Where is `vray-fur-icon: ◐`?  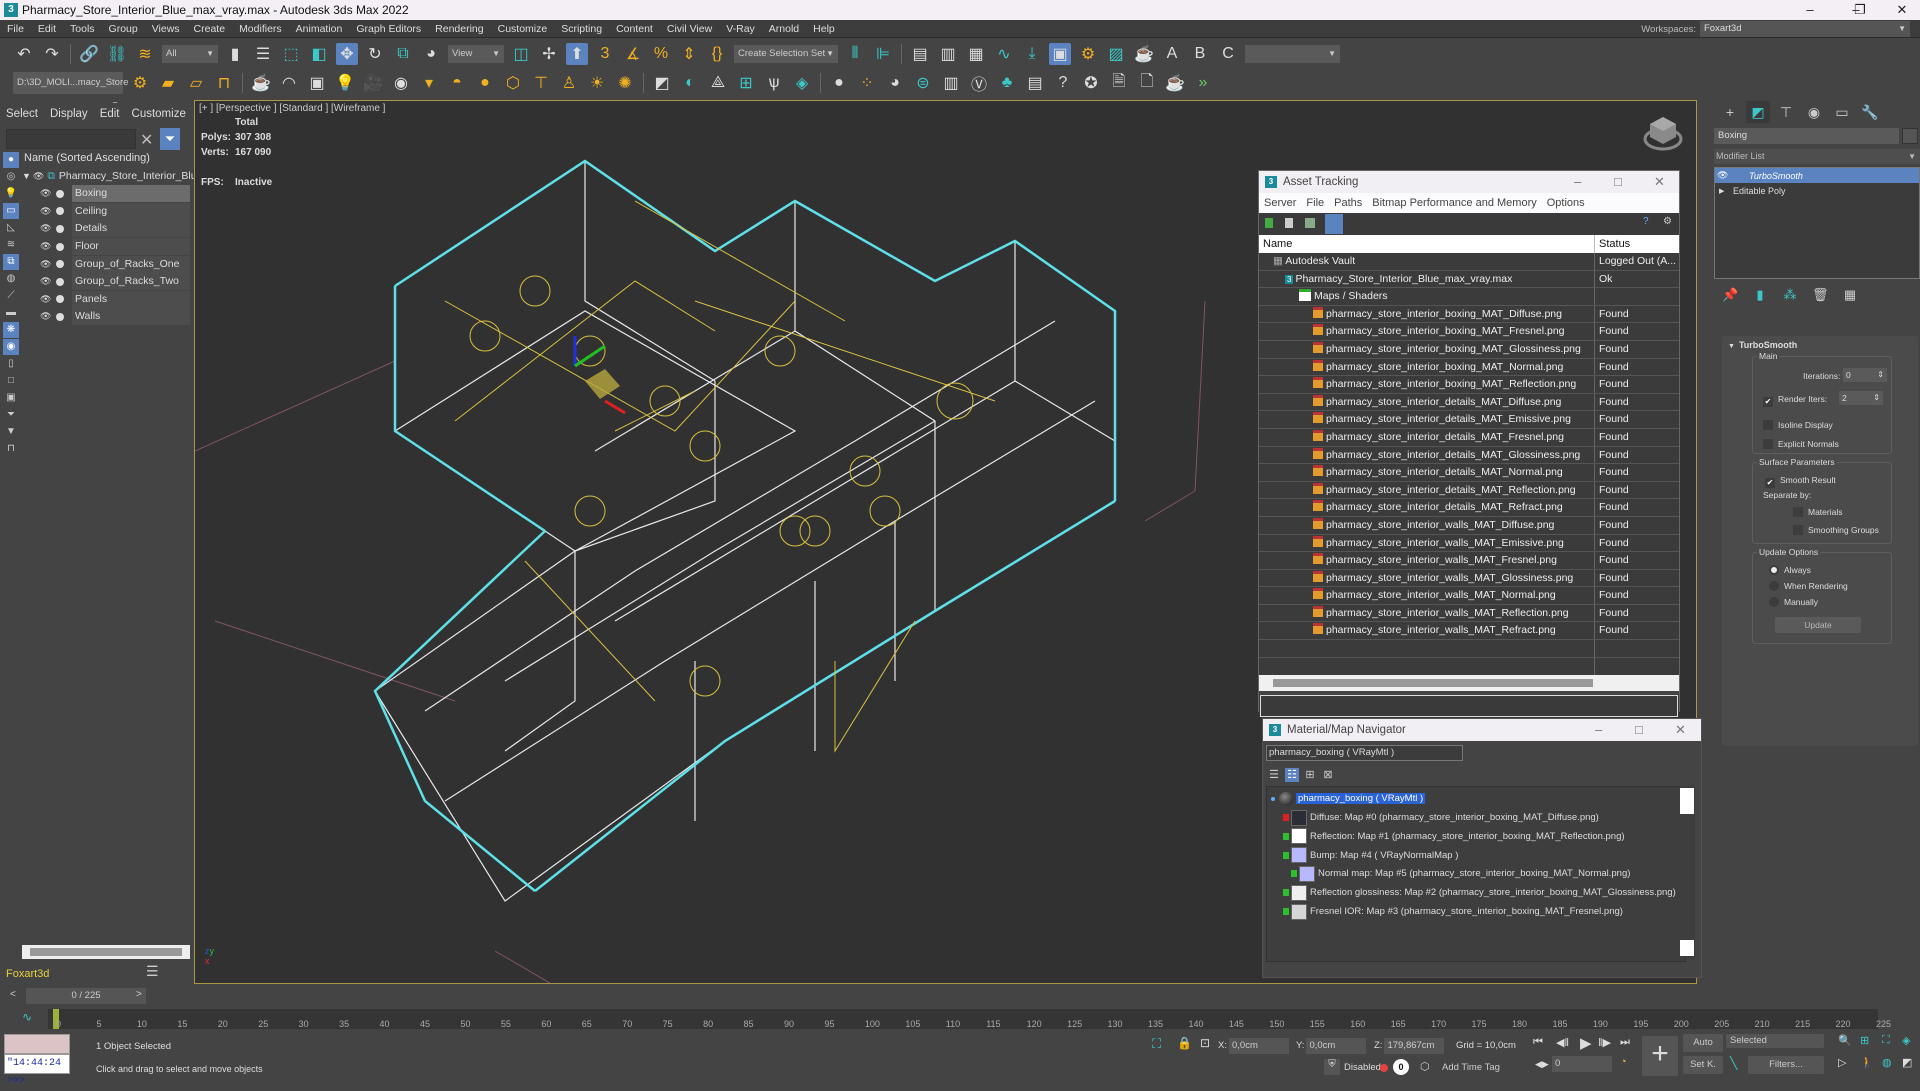 vray-fur-icon: ◐ is located at coordinates (690, 83).